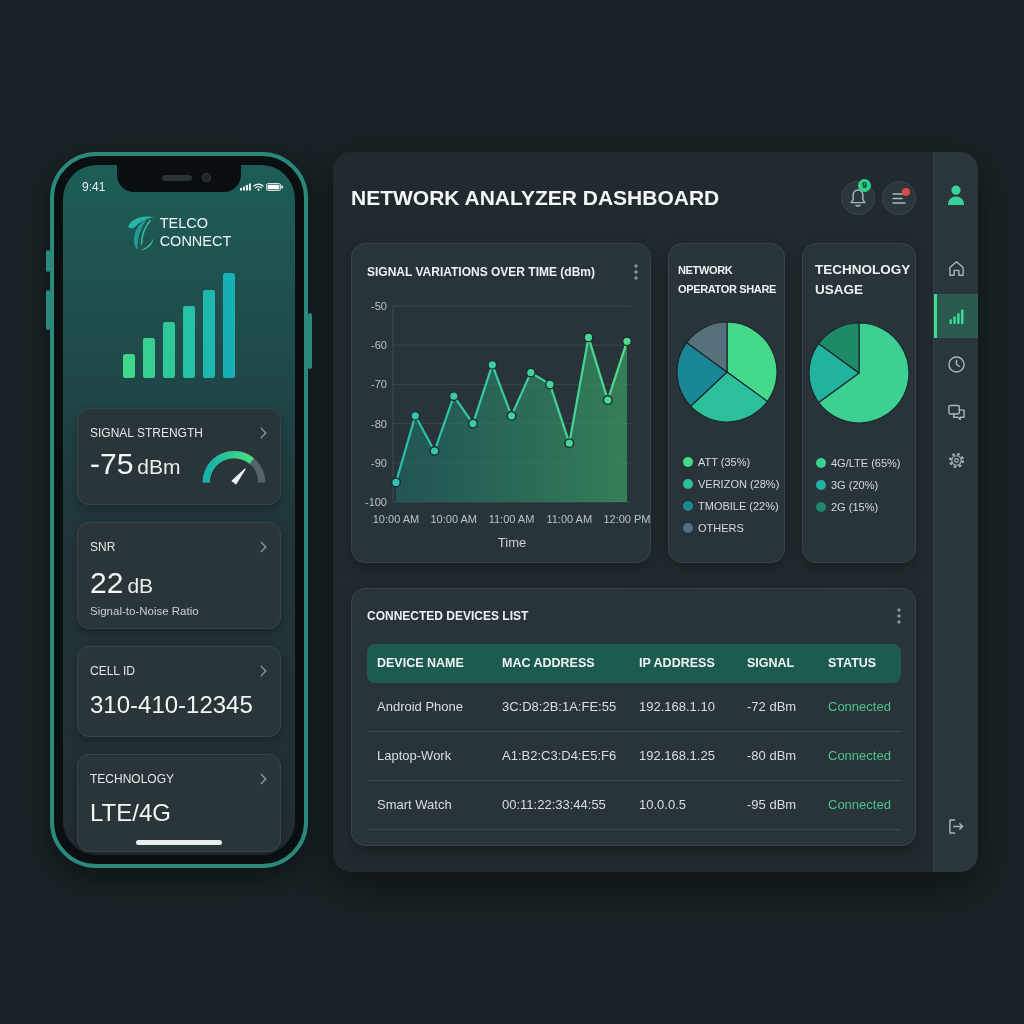 The width and height of the screenshot is (1024, 1024). What do you see at coordinates (448, 616) in the screenshot?
I see `card-title: CONNECTED DEVICES LIST` at bounding box center [448, 616].